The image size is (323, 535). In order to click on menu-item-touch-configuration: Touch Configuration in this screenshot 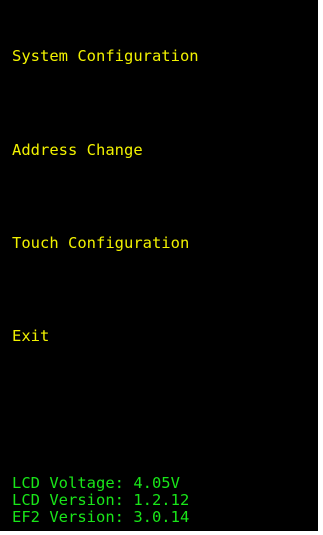, I will do `click(100, 243)`.